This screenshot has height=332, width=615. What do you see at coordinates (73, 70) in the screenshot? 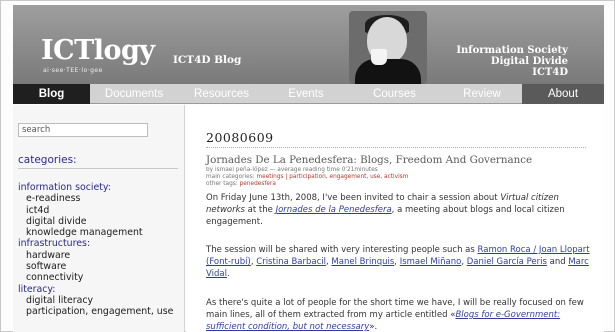
I see `logo-pronunciation: ai·see·TEE·lo·gee` at bounding box center [73, 70].